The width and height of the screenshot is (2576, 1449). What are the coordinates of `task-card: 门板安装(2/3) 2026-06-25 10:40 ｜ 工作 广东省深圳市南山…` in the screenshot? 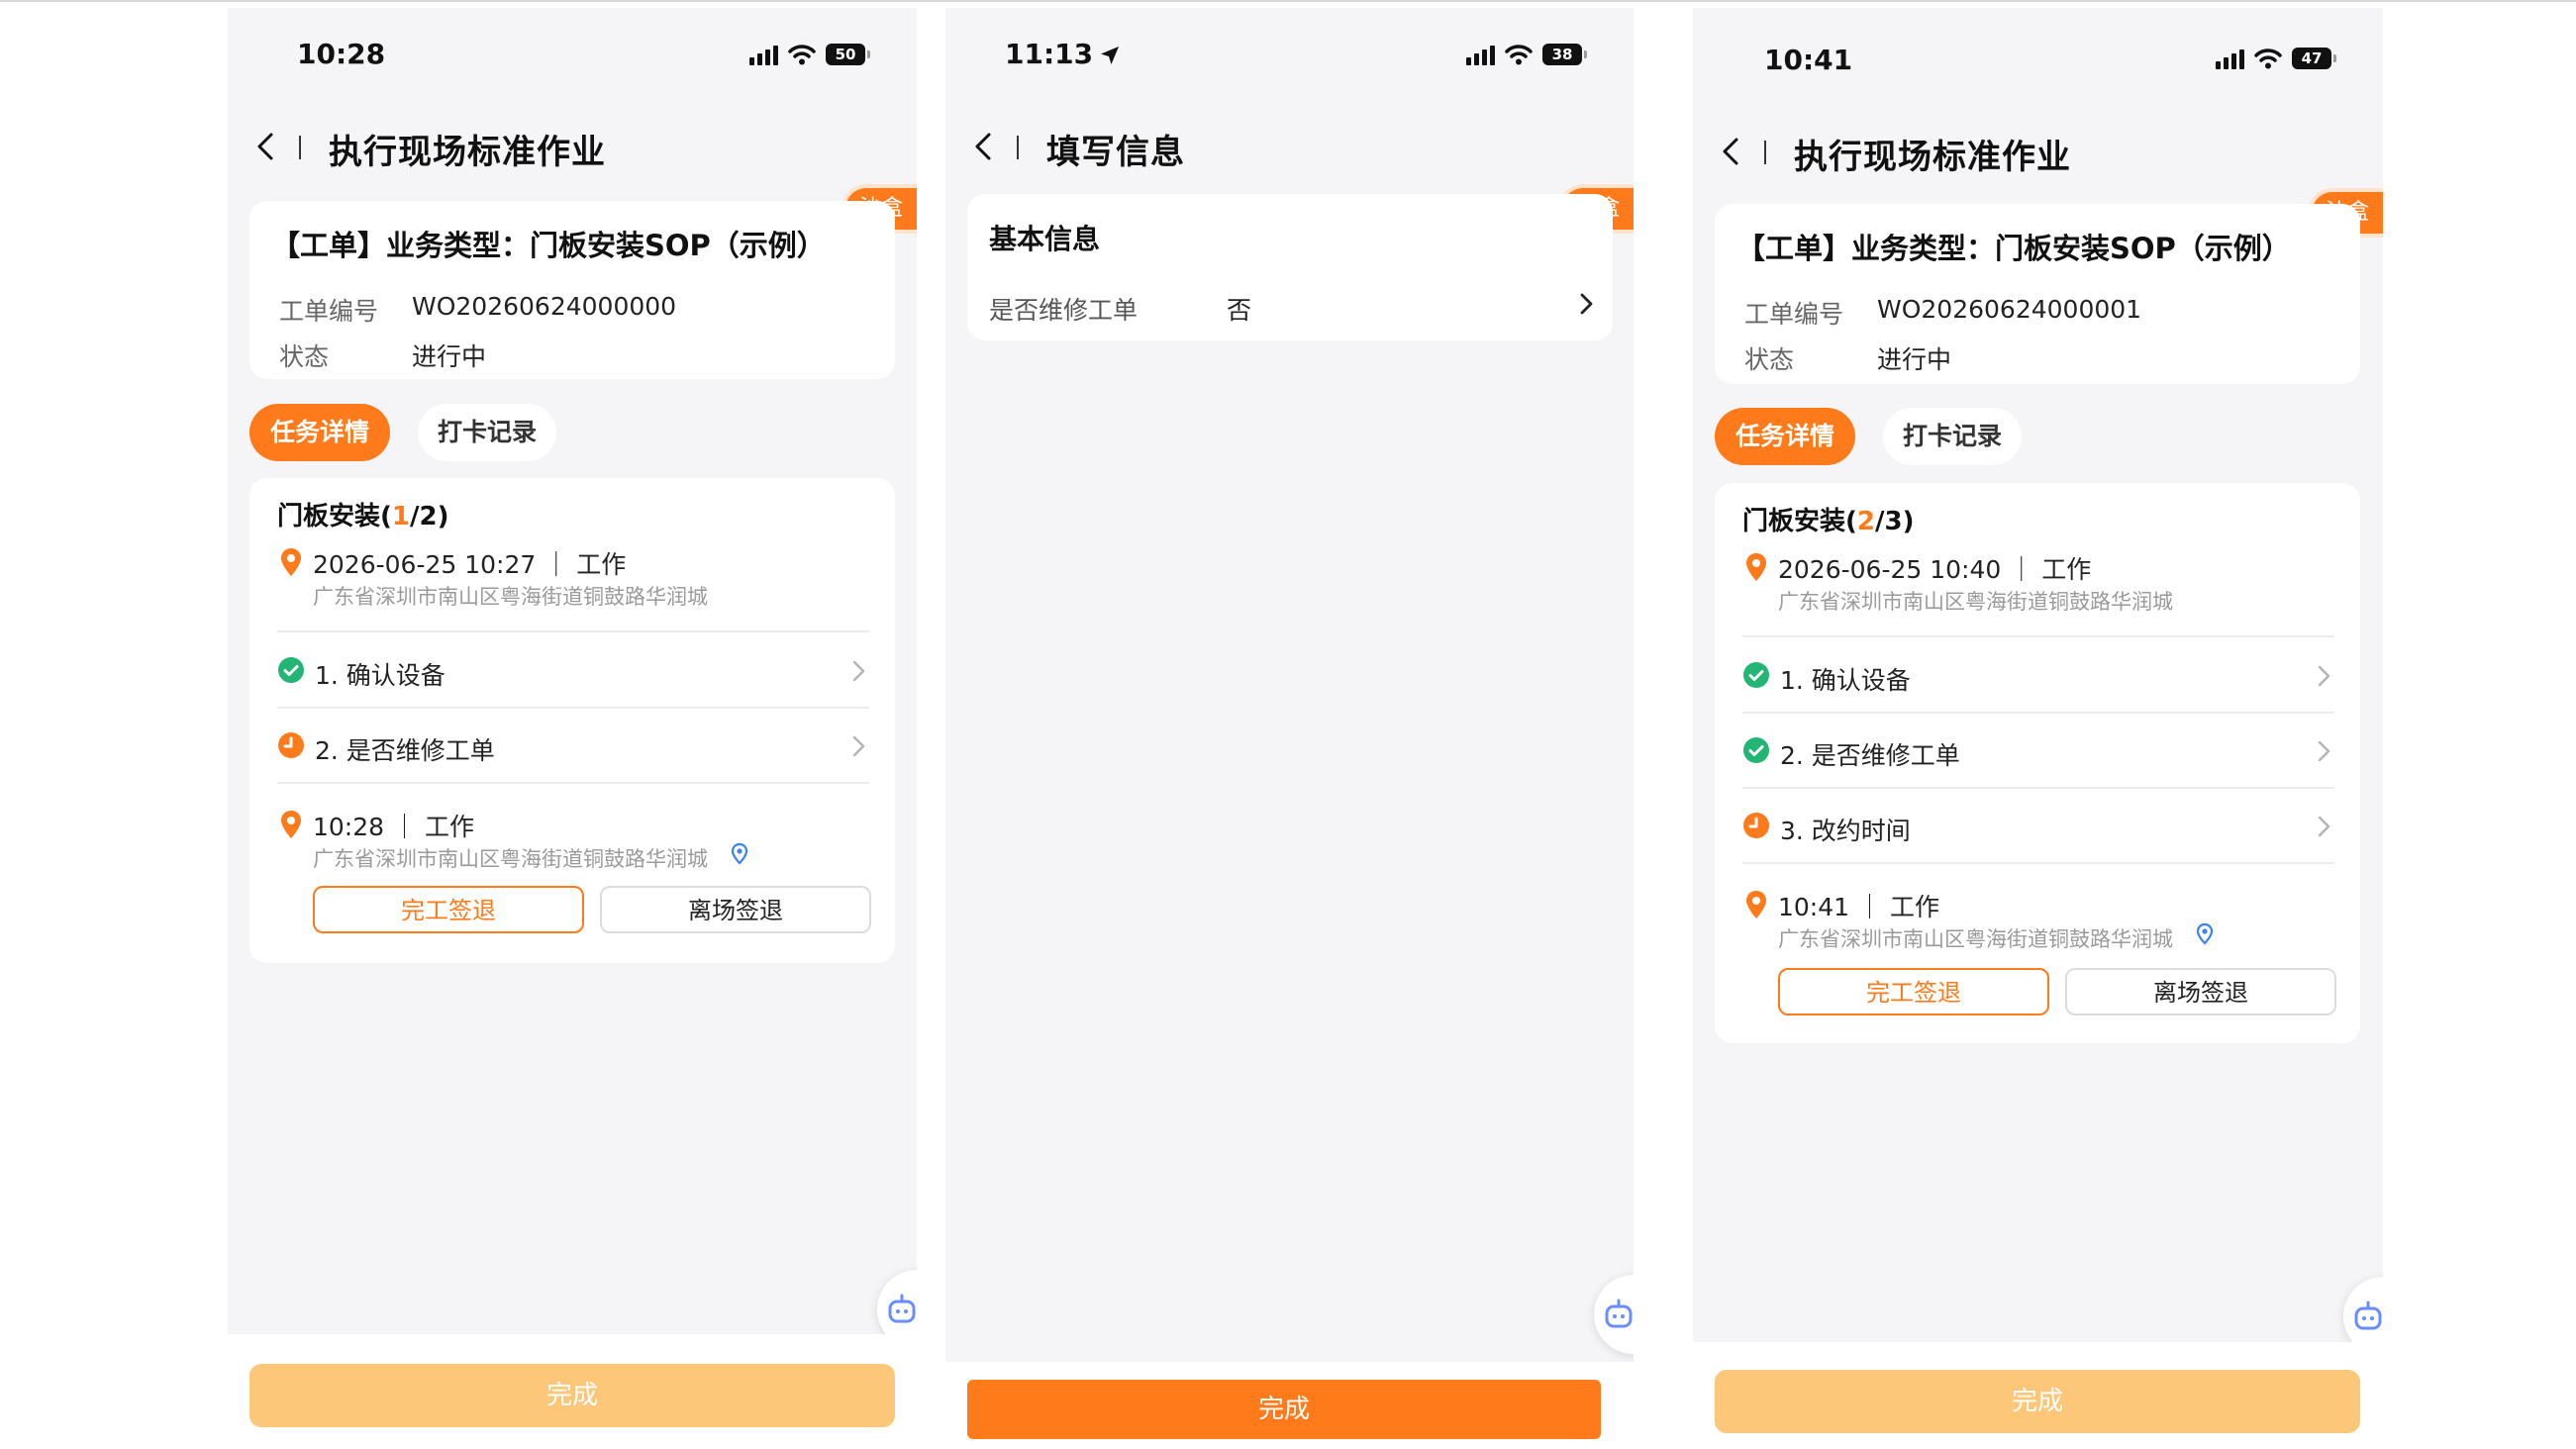 It's located at (2038, 763).